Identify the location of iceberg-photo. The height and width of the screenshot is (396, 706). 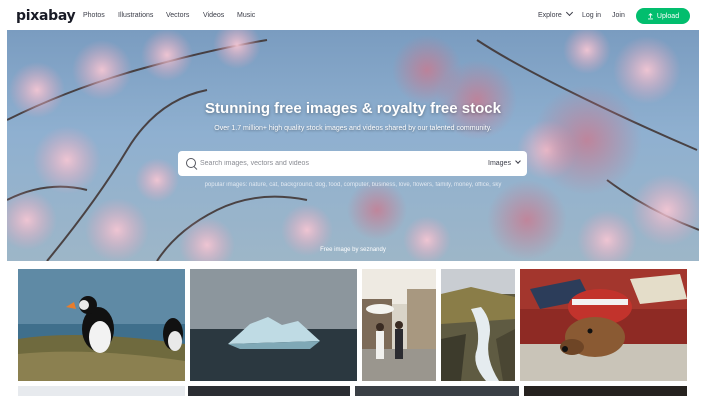
(273, 325).